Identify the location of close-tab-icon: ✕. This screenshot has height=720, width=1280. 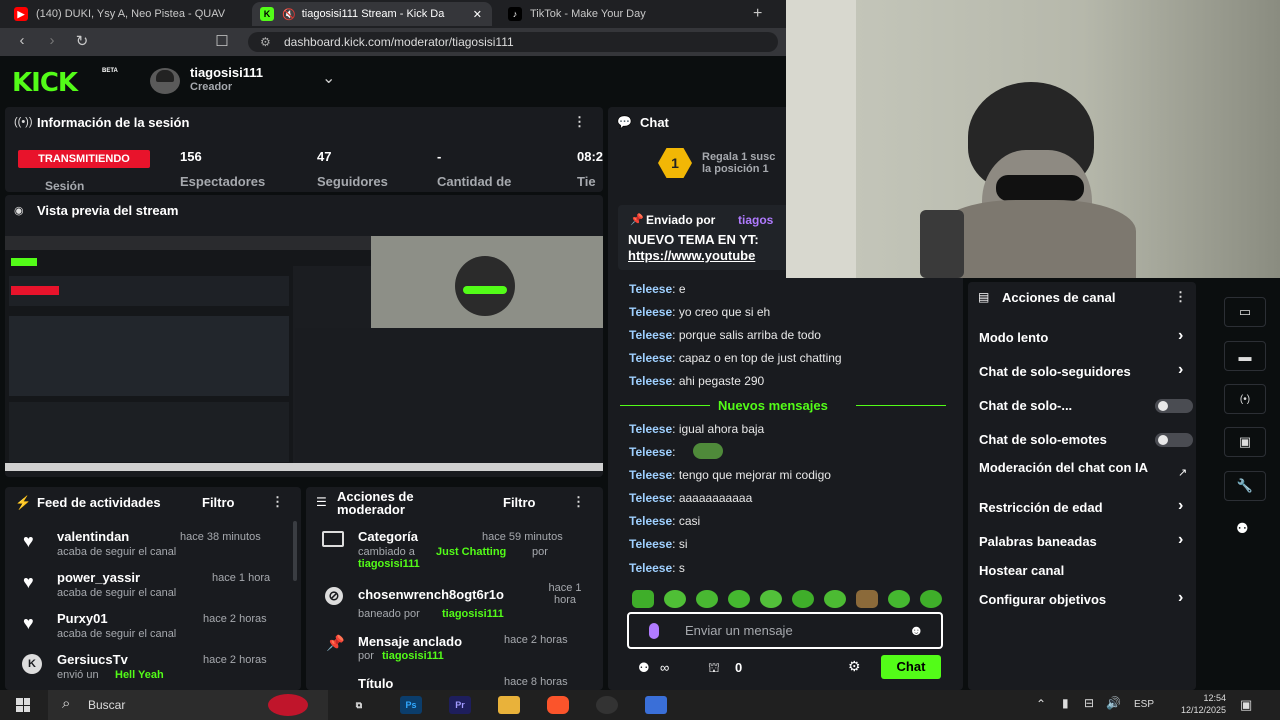
(477, 14).